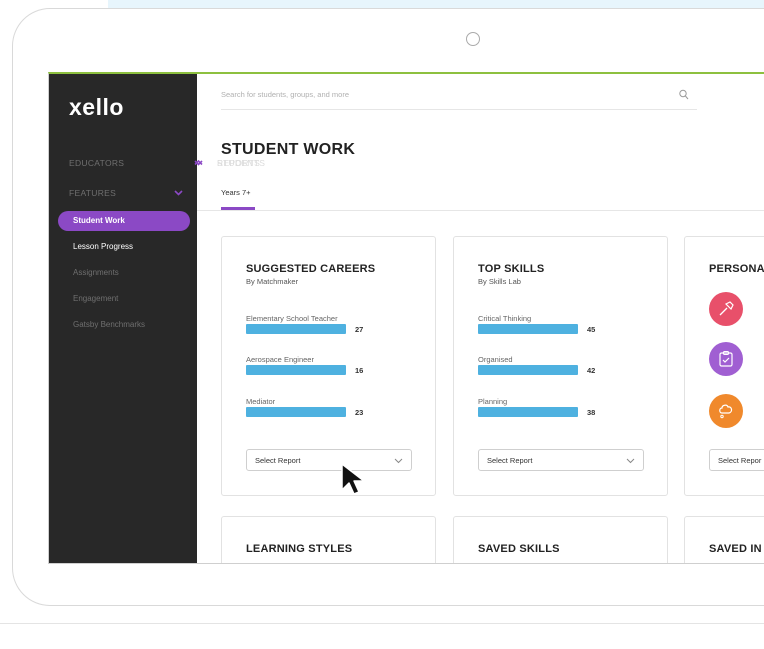 The height and width of the screenshot is (649, 764). Describe the element at coordinates (560, 539) in the screenshot. I see `card-saved-skills: SAVED SKILLS` at that location.